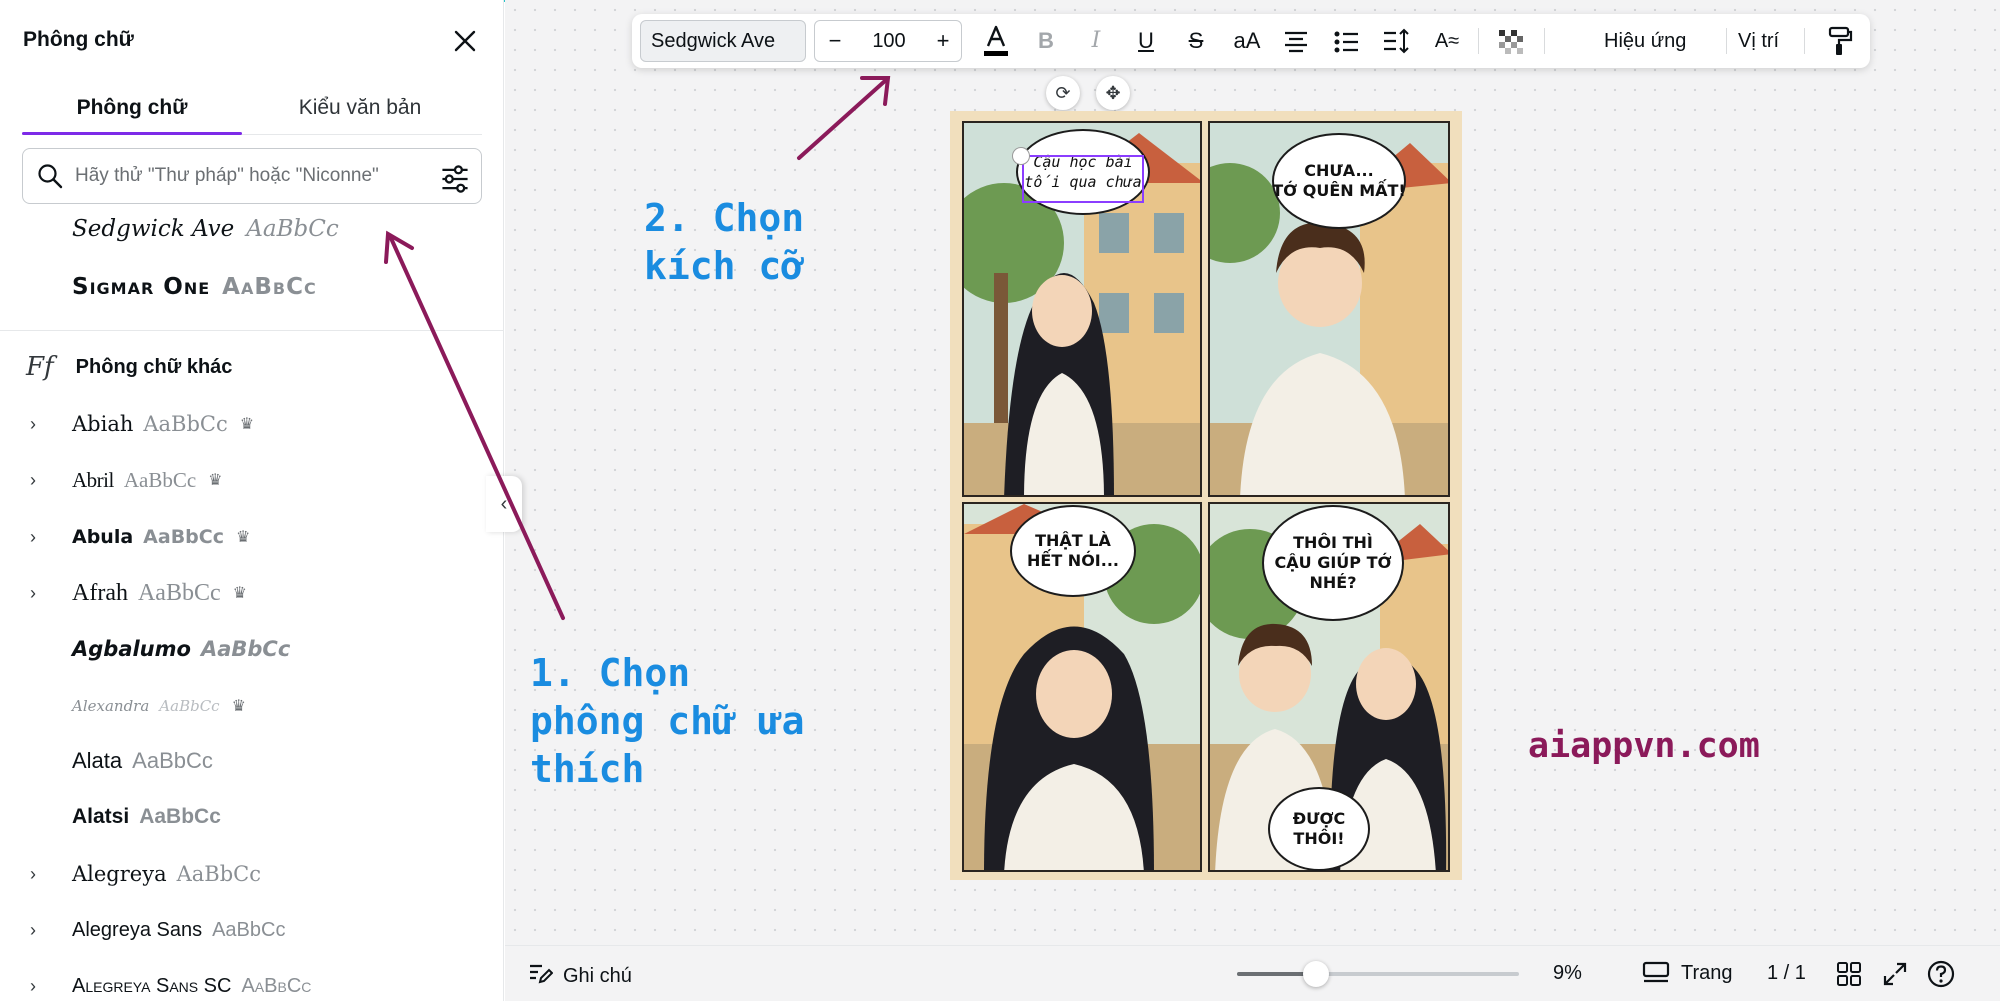  Describe the element at coordinates (476, 427) in the screenshot. I see `arrow-to-font-list` at that location.